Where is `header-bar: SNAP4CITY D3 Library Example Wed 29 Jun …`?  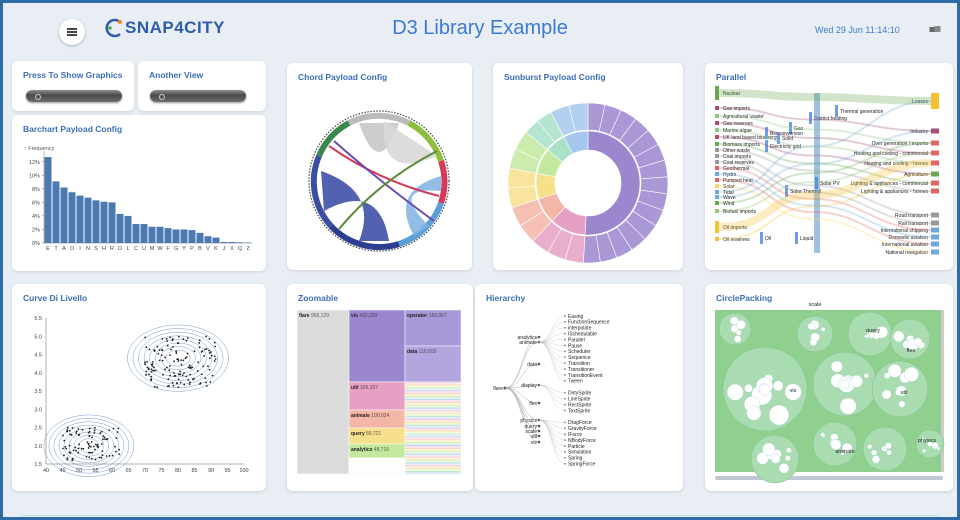
header-bar: SNAP4CITY D3 Library Example Wed 29 Jun … is located at coordinates (480, 29).